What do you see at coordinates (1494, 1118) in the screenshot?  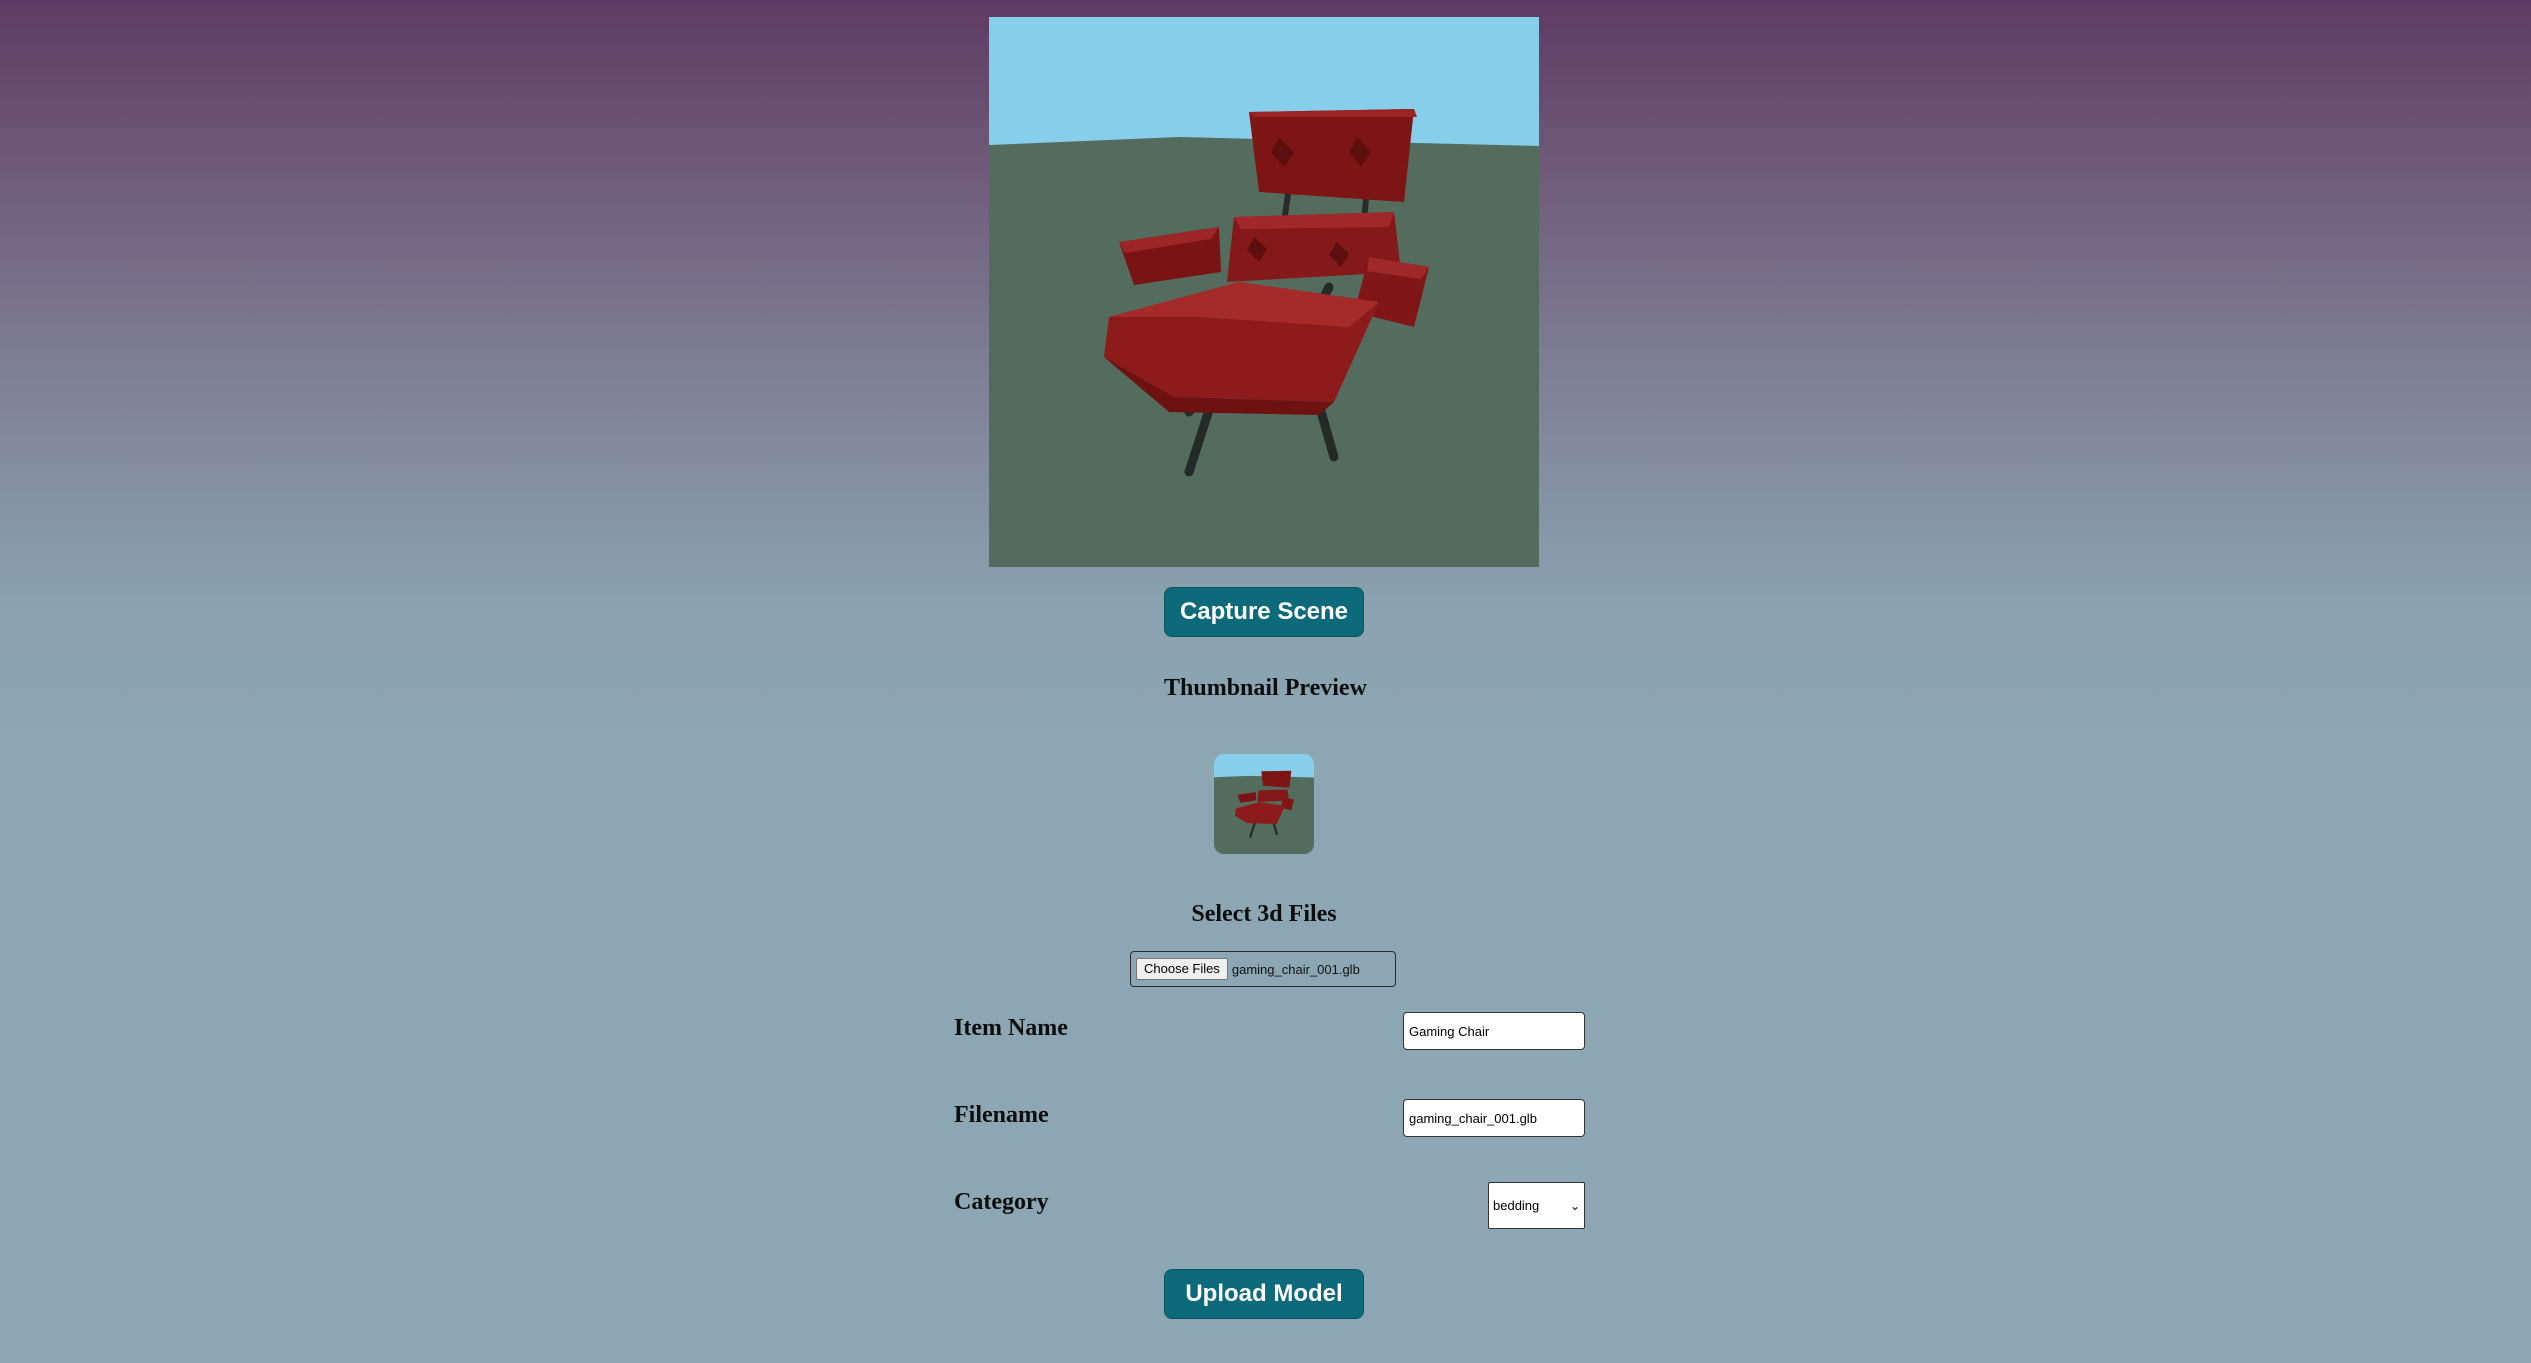 I see `filename-input: gaming_chair_001.glb` at bounding box center [1494, 1118].